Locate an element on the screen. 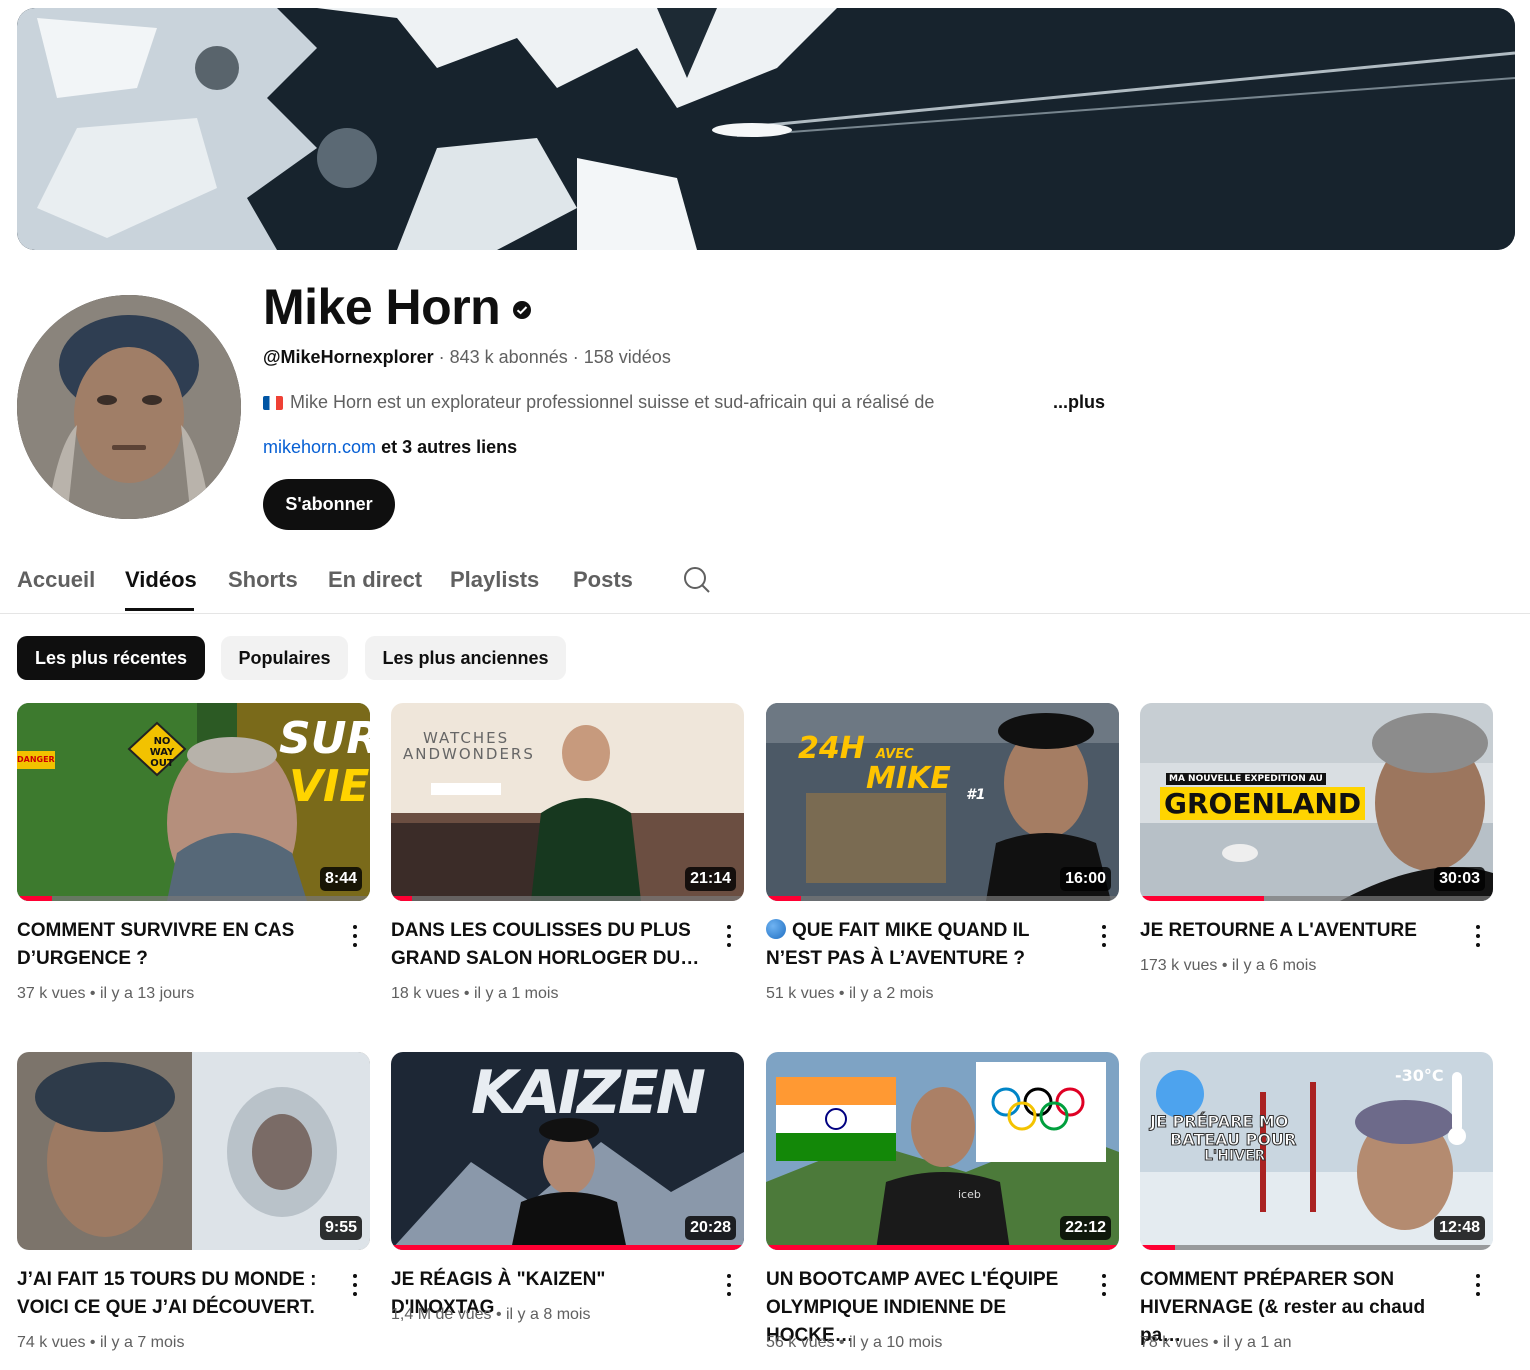 The width and height of the screenshot is (1530, 1370). video-duration: 30:03 is located at coordinates (1459, 879).